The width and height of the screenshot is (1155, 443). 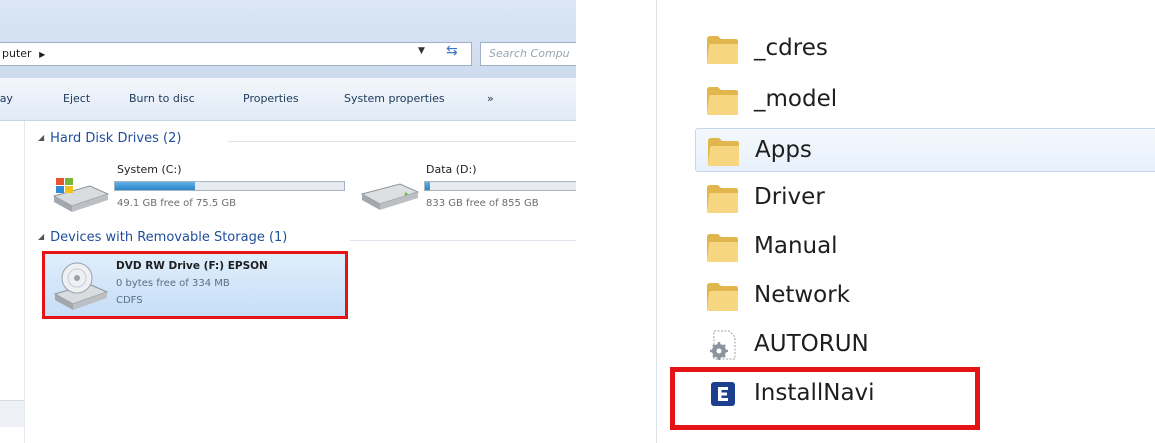 I want to click on navigation-pane, so click(x=12, y=282).